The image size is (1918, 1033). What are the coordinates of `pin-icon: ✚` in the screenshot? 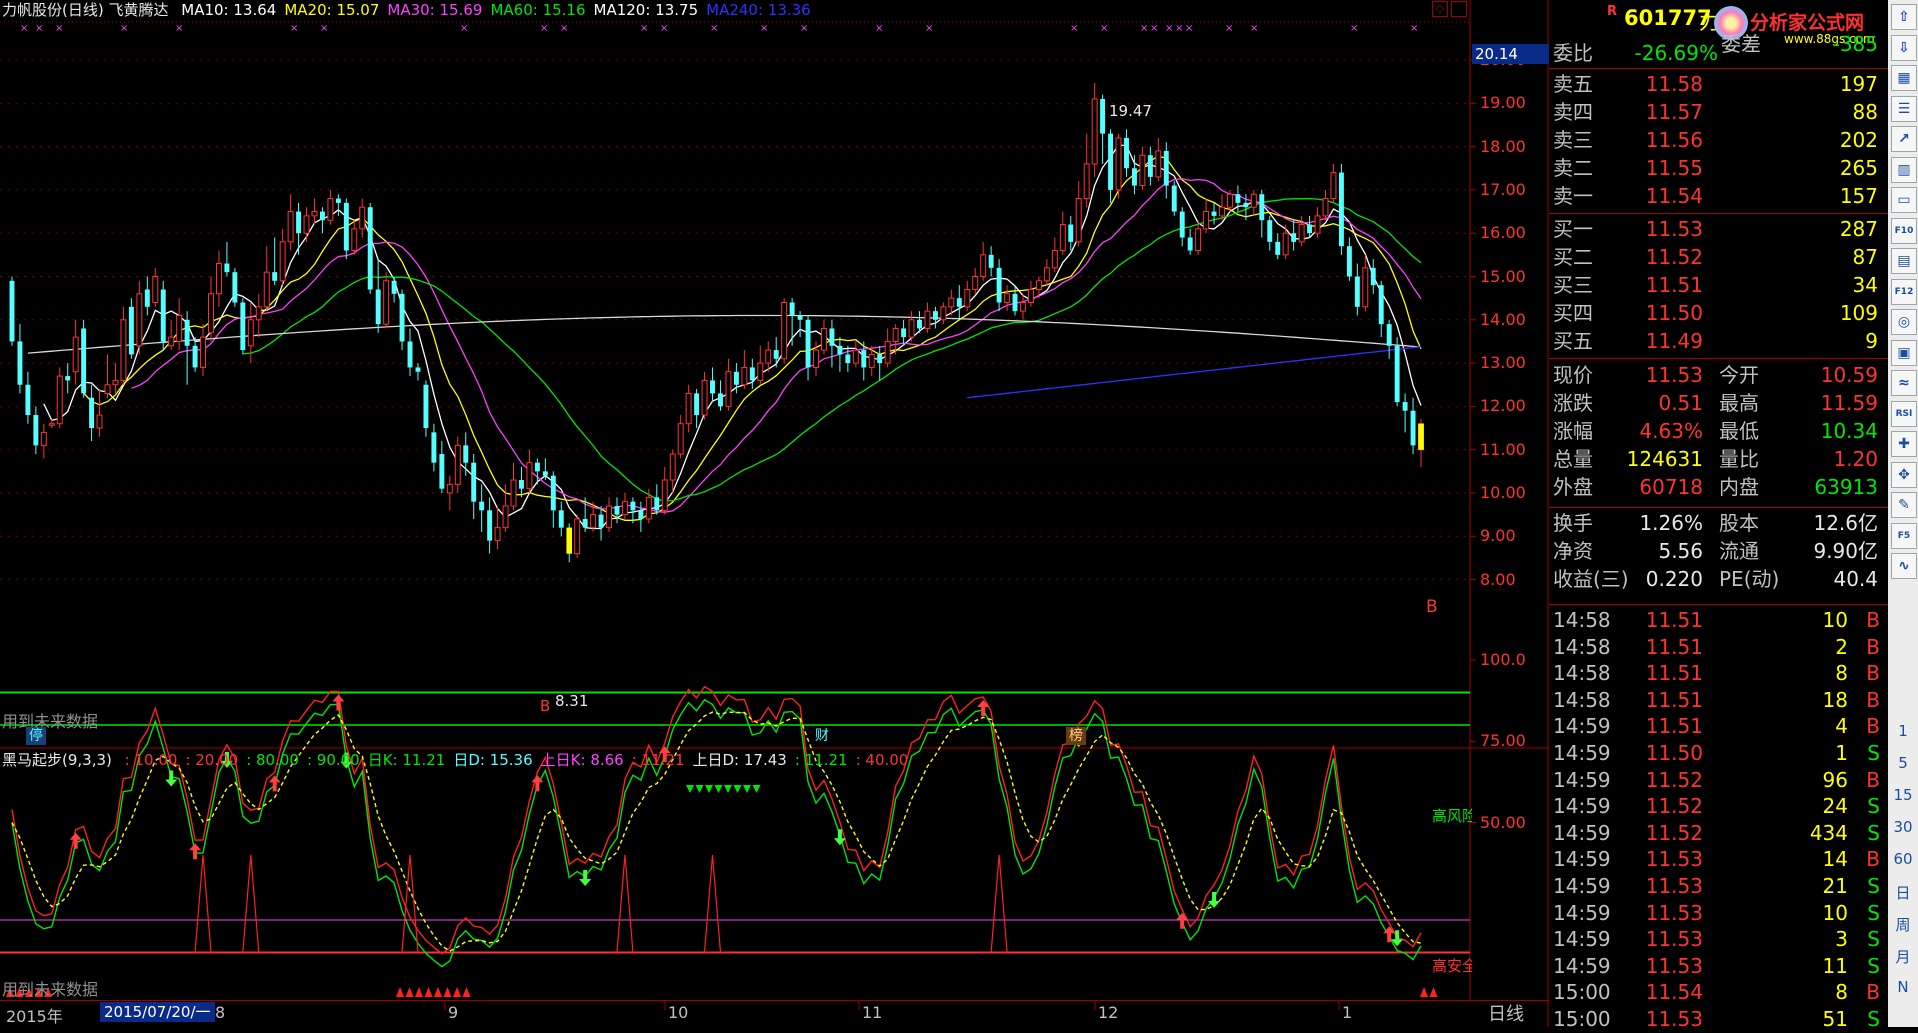 It's located at (1904, 444).